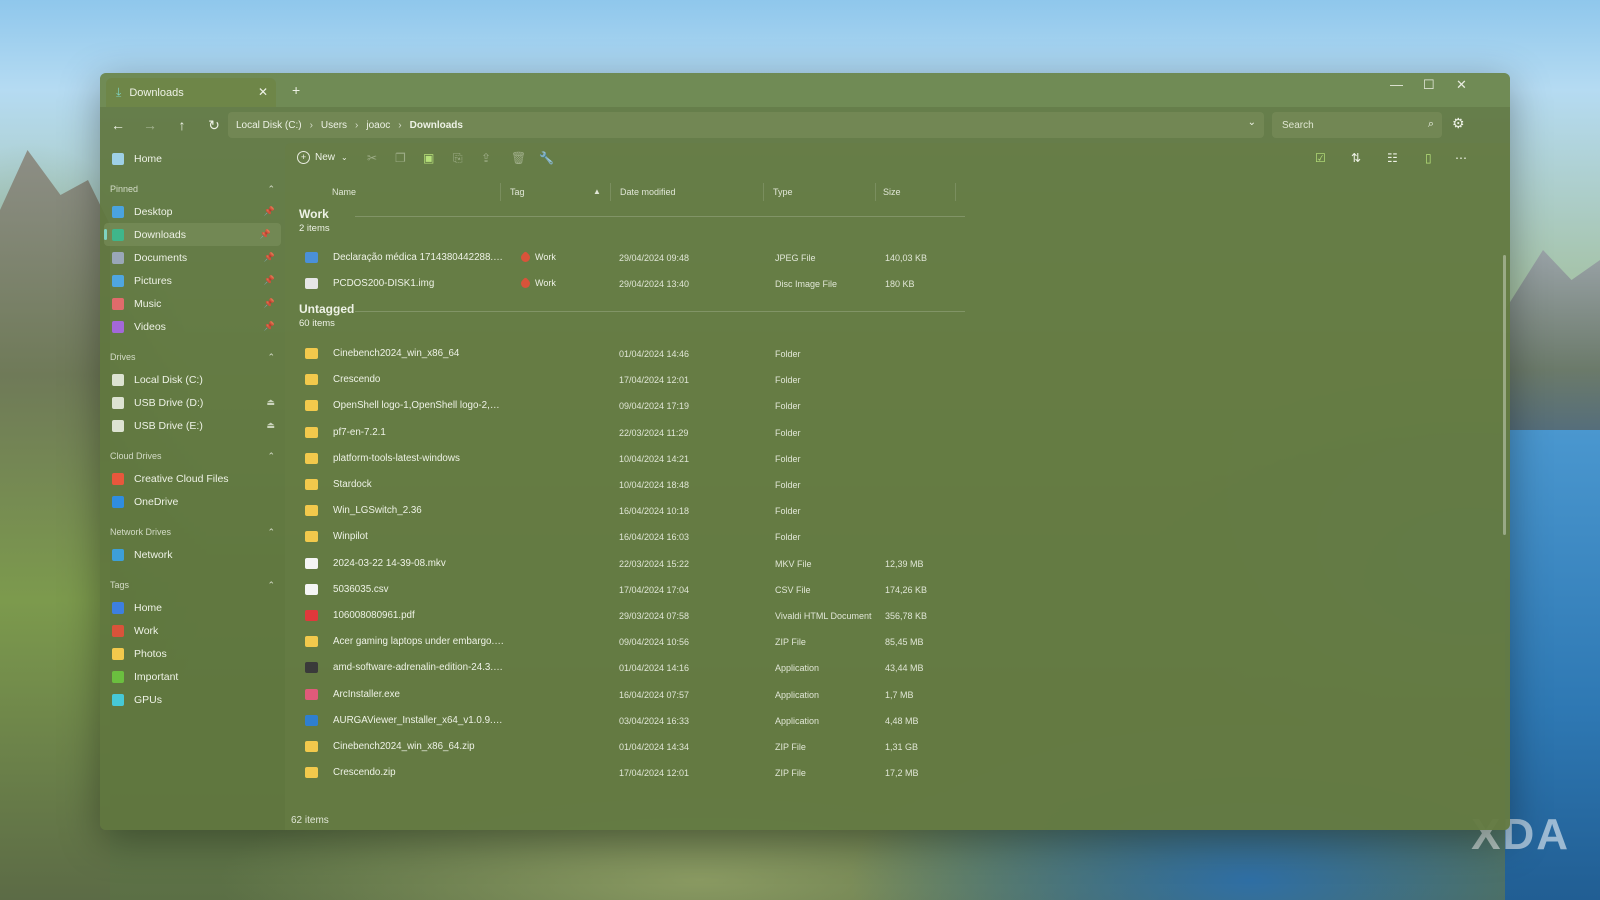 Image resolution: width=1600 pixels, height=900 pixels. What do you see at coordinates (517, 192) in the screenshot?
I see `column-tag: Tag` at bounding box center [517, 192].